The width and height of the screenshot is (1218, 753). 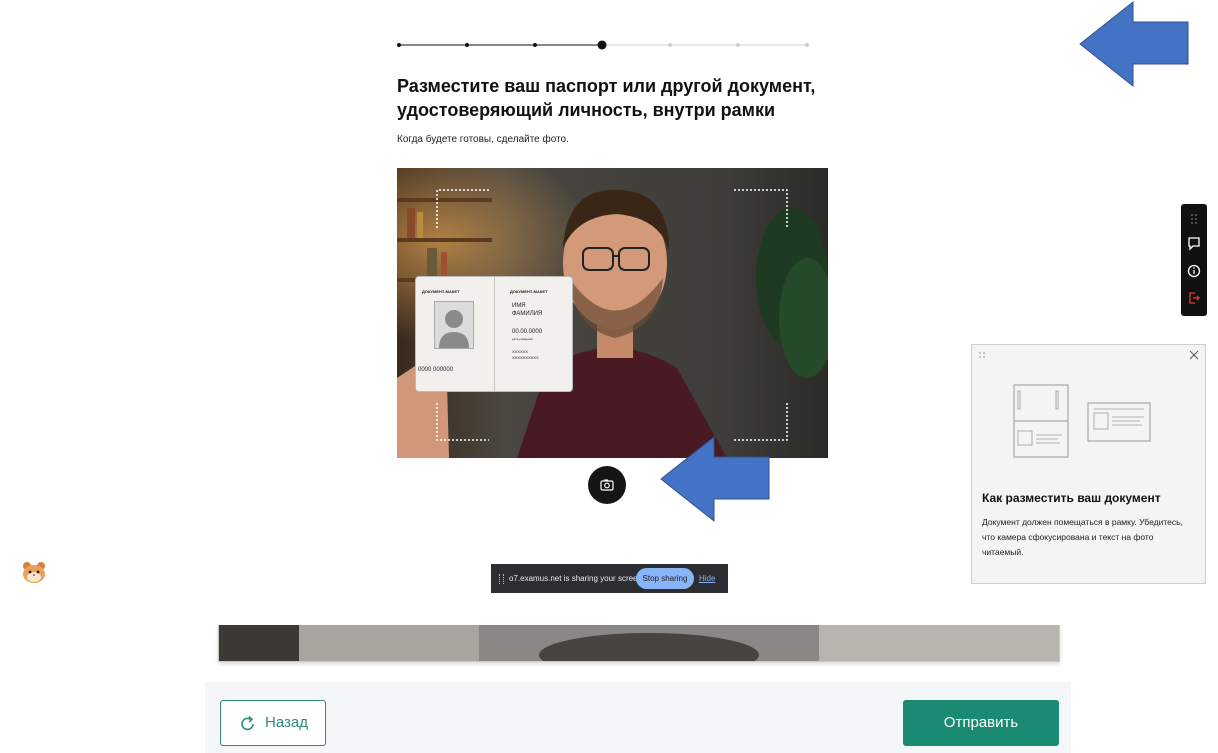 What do you see at coordinates (527, 314) in the screenshot?
I see `card-name-line2: ФАМИЛИЯ` at bounding box center [527, 314].